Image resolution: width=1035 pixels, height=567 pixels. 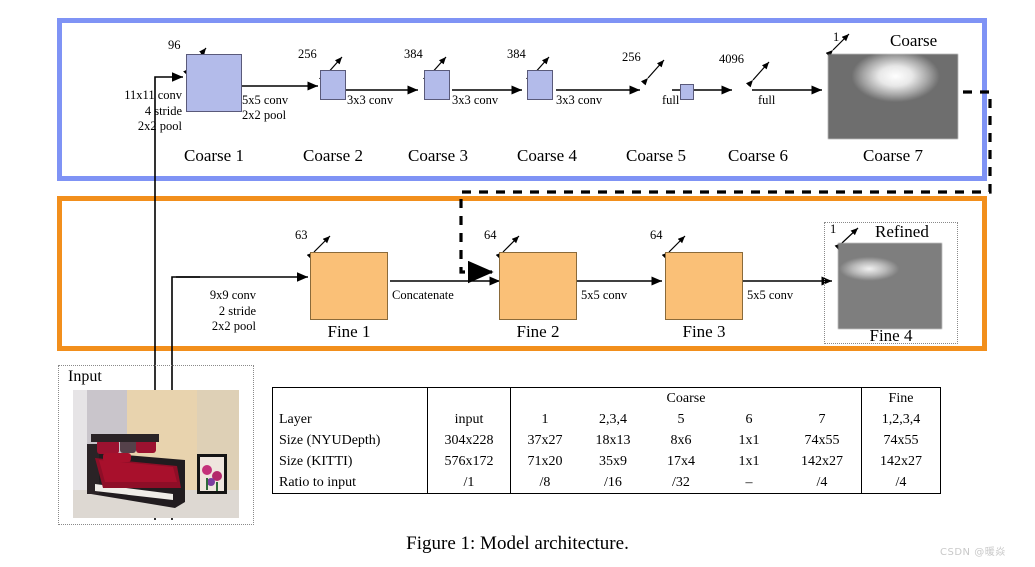 What do you see at coordinates (890, 286) in the screenshot?
I see `refined-depth-map-image` at bounding box center [890, 286].